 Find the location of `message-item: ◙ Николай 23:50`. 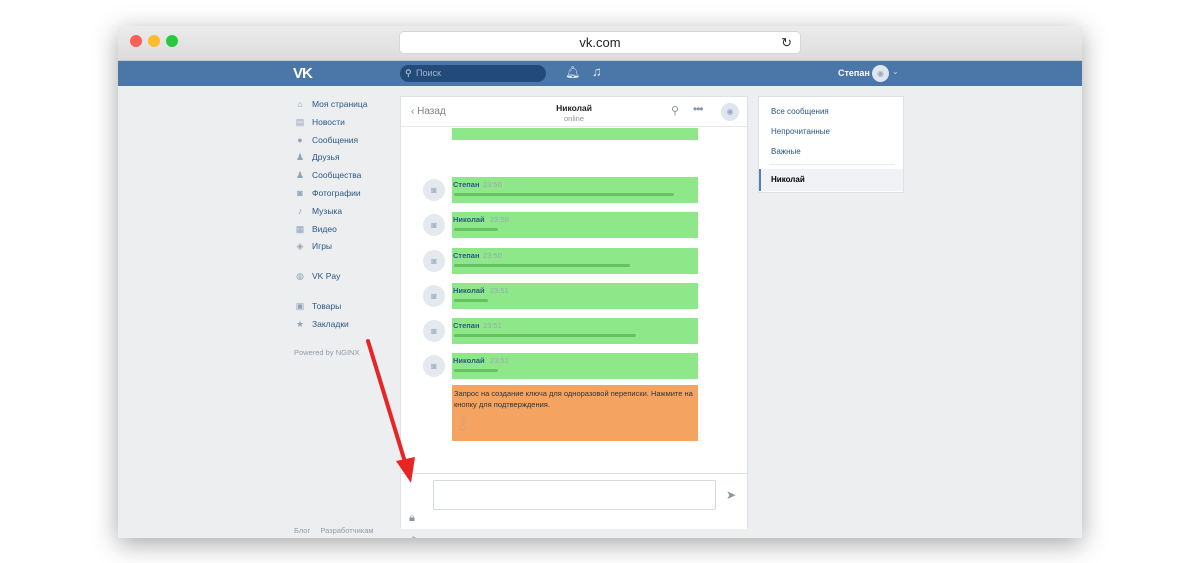

message-item: ◙ Николай 23:50 is located at coordinates (560, 225).